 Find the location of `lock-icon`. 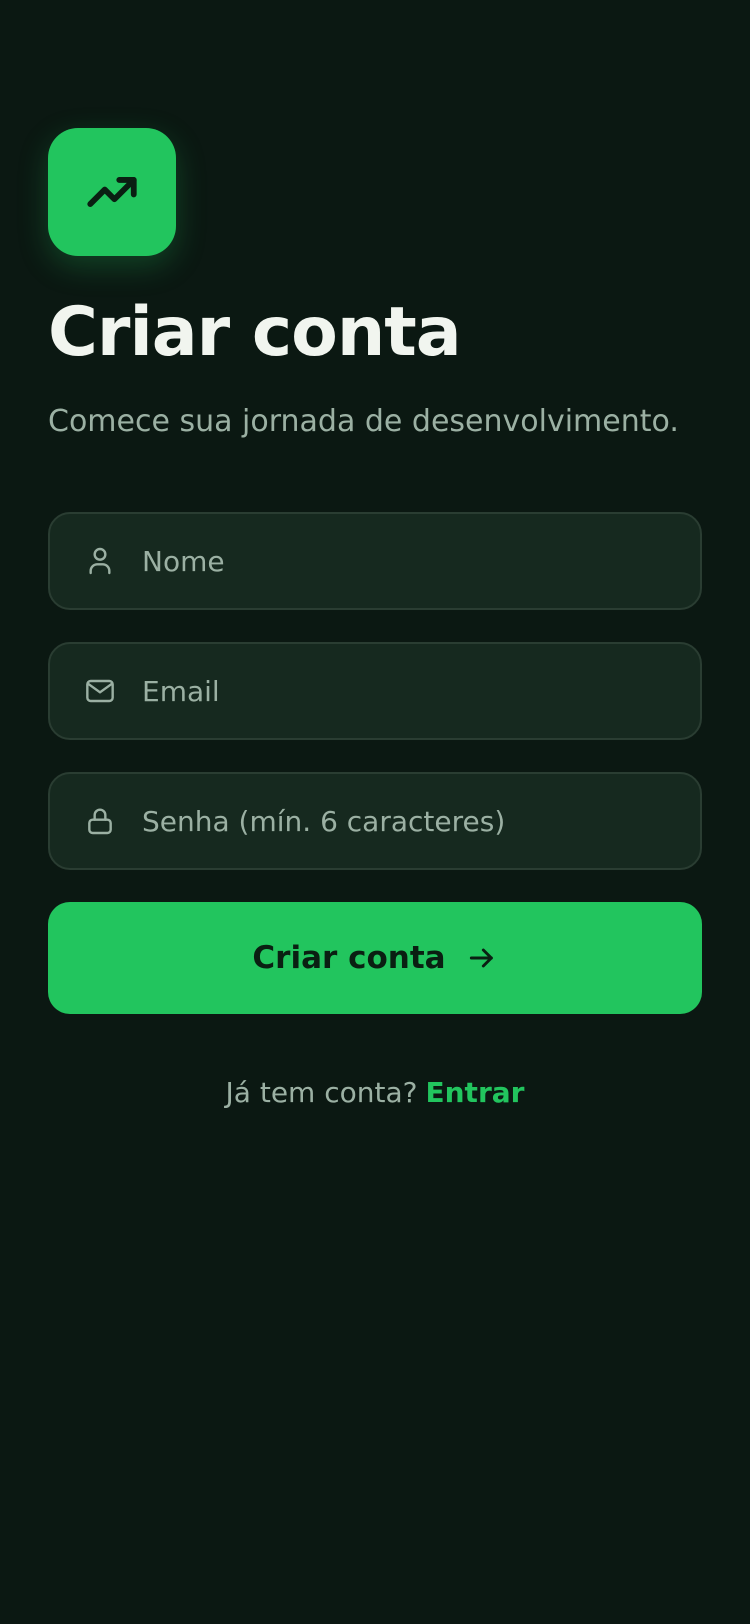

lock-icon is located at coordinates (100, 821).